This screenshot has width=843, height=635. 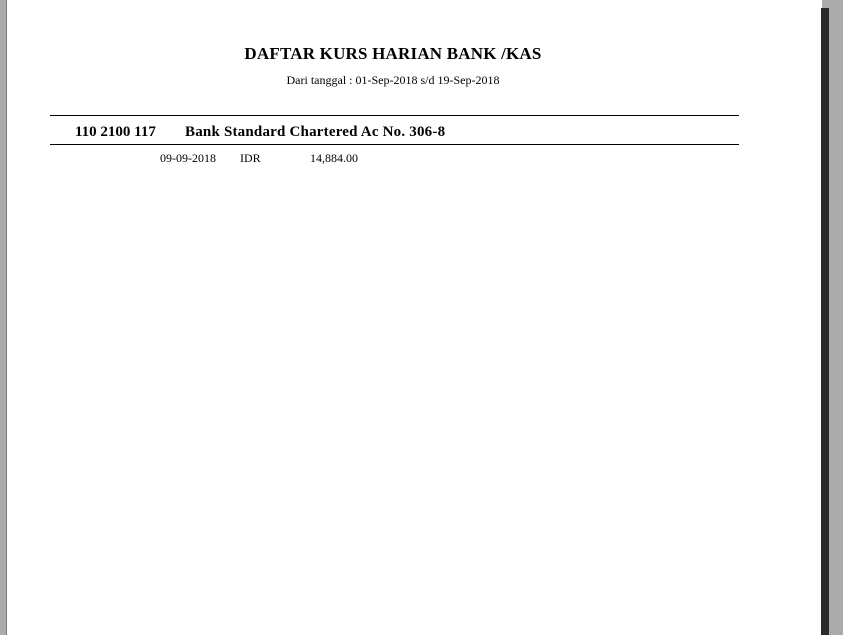 I want to click on rate-row: 09-09-2018 IDR 14,884.00, so click(x=393, y=158).